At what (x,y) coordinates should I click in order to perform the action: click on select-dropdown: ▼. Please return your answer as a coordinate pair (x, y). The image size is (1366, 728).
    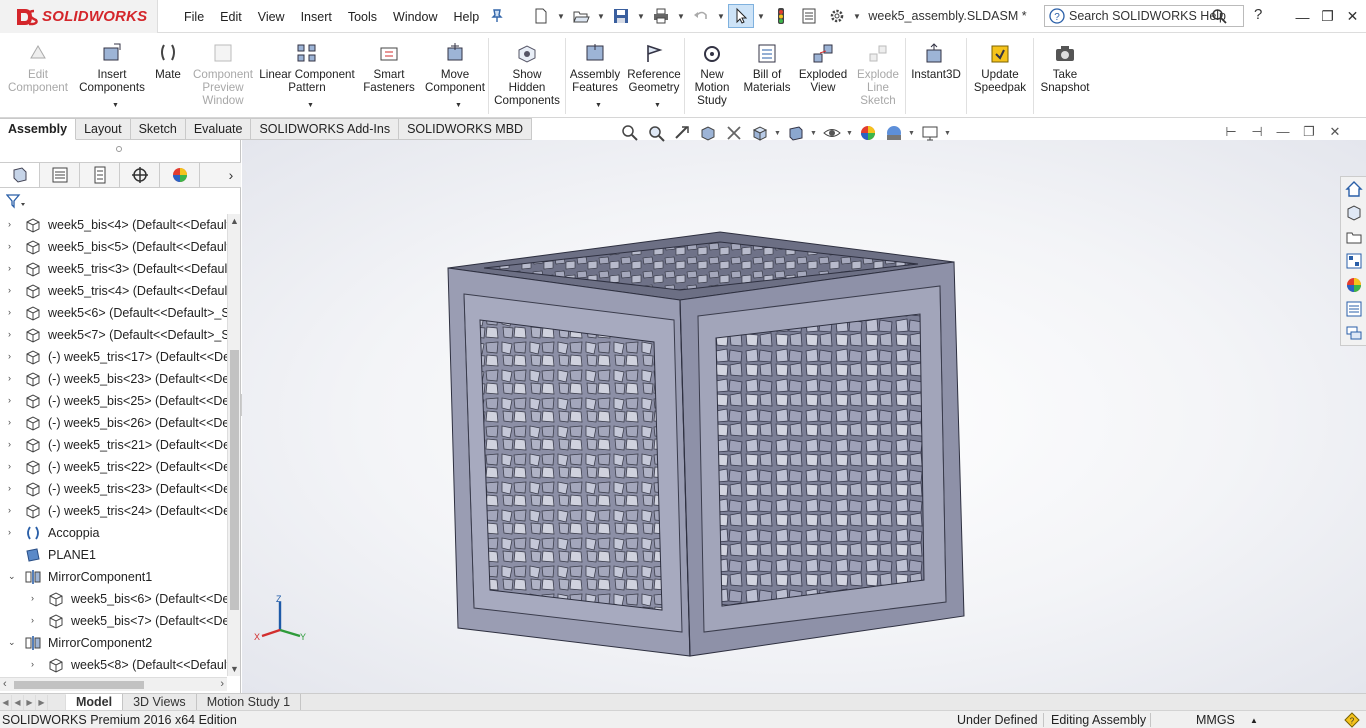
    Looking at the image, I should click on (761, 16).